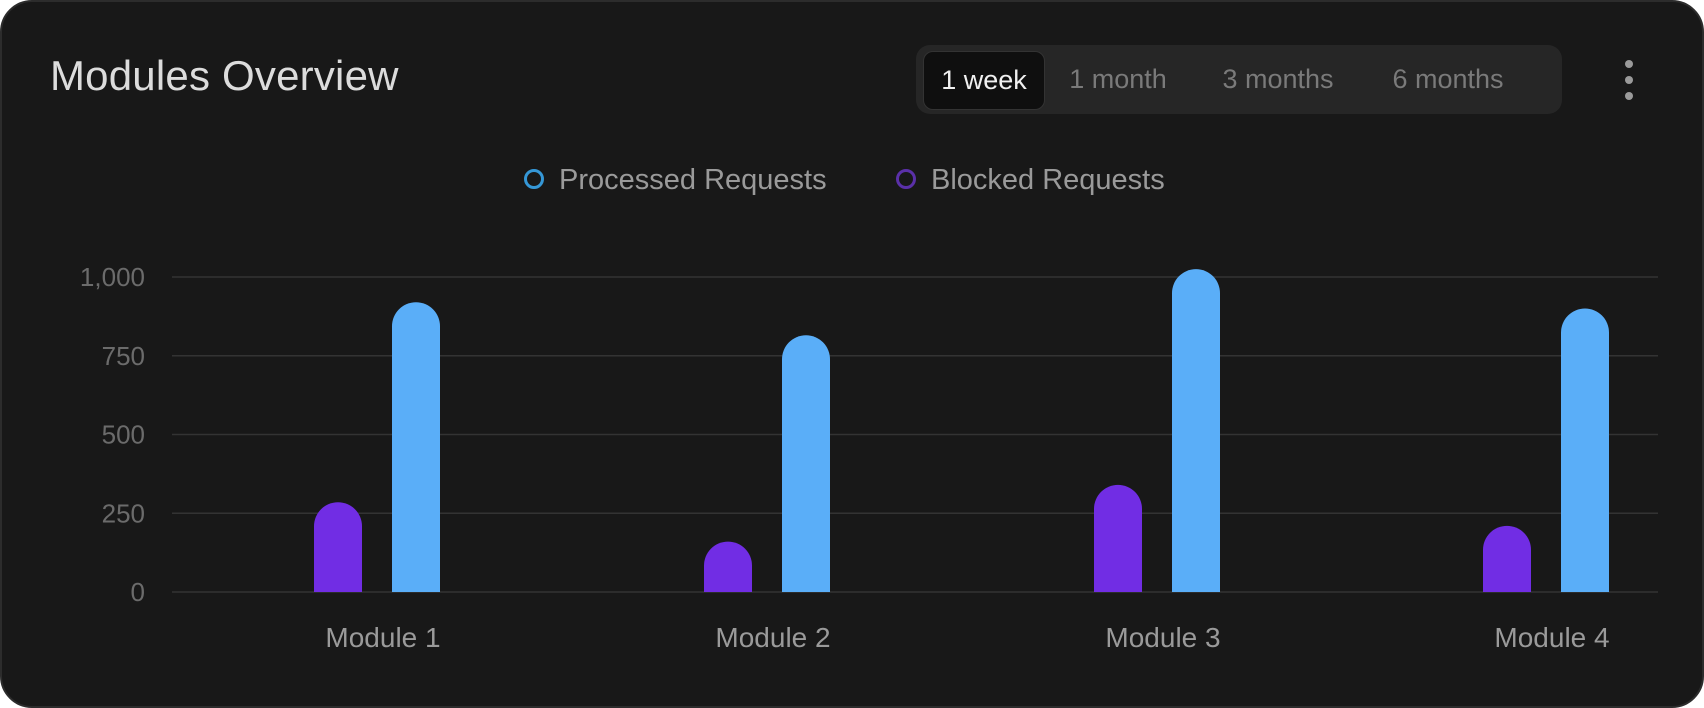 Image resolution: width=1704 pixels, height=708 pixels. I want to click on y-tick-label: 750, so click(123, 356).